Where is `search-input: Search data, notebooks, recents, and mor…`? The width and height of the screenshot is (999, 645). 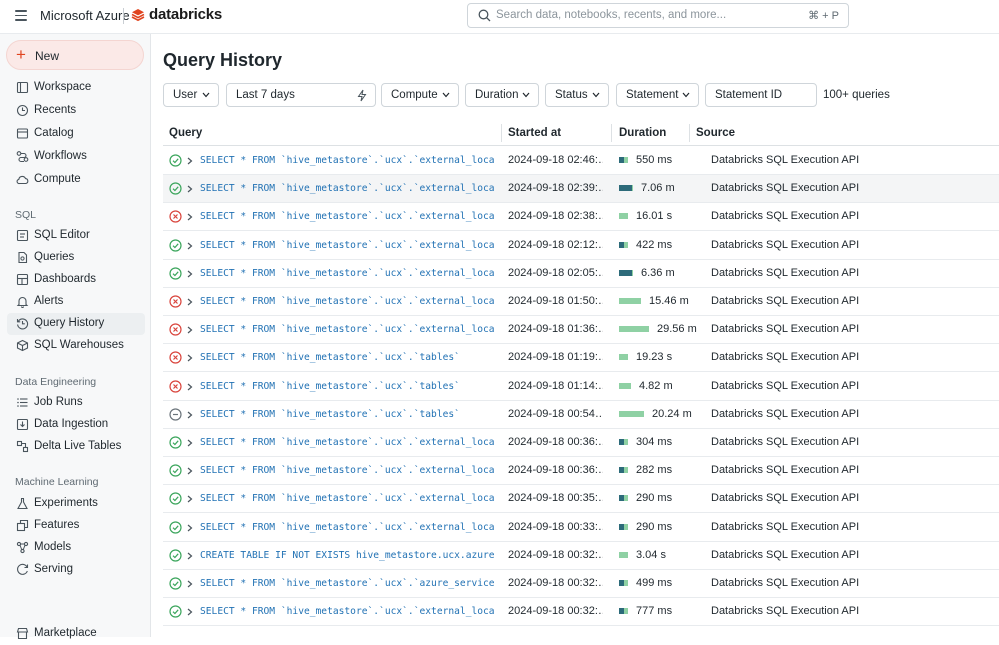
search-input: Search data, notebooks, recents, and mor… is located at coordinates (611, 15).